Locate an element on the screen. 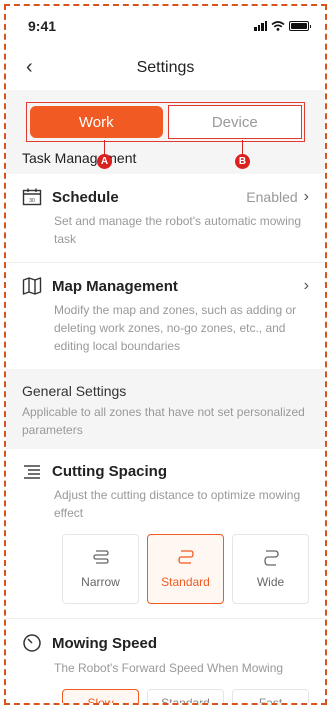 This screenshot has height=709, width=331. speed-option-slow: Slow is located at coordinates (100, 696).